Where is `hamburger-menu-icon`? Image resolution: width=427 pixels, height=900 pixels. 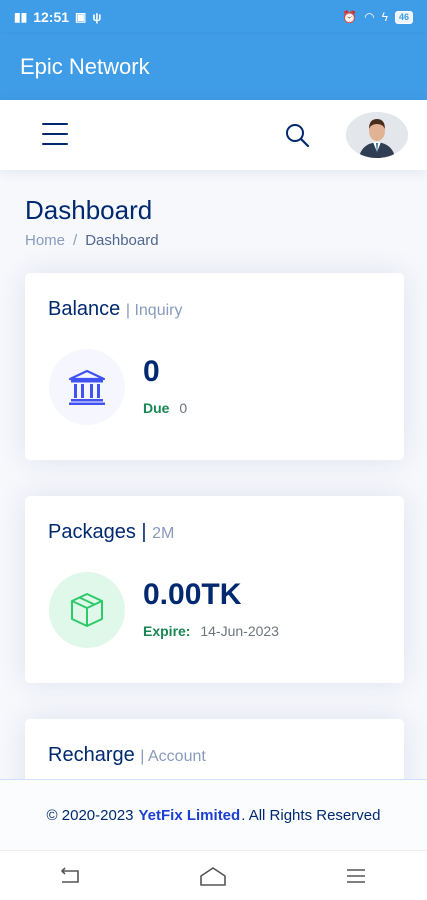
hamburger-menu-icon is located at coordinates (55, 134).